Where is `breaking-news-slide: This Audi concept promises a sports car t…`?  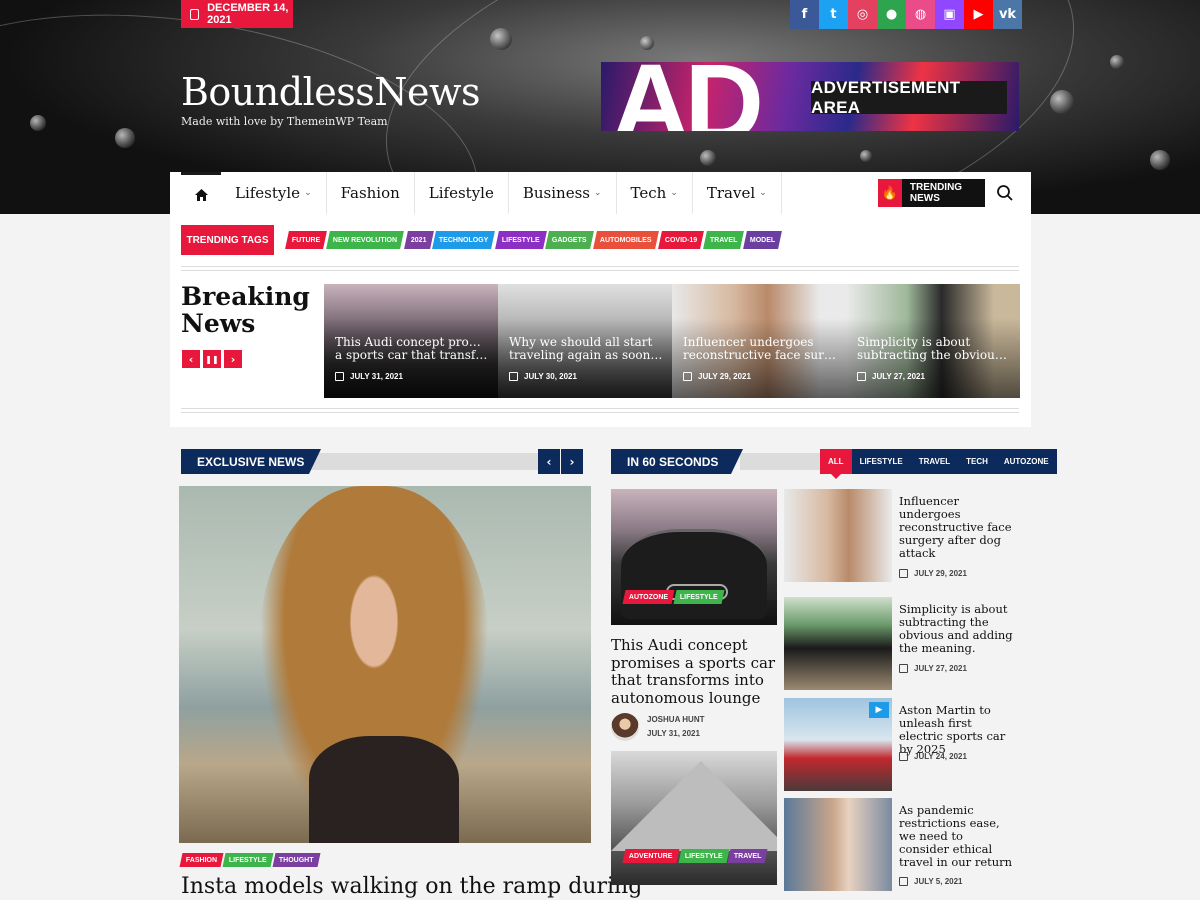 breaking-news-slide: This Audi concept promises a sports car t… is located at coordinates (411, 341).